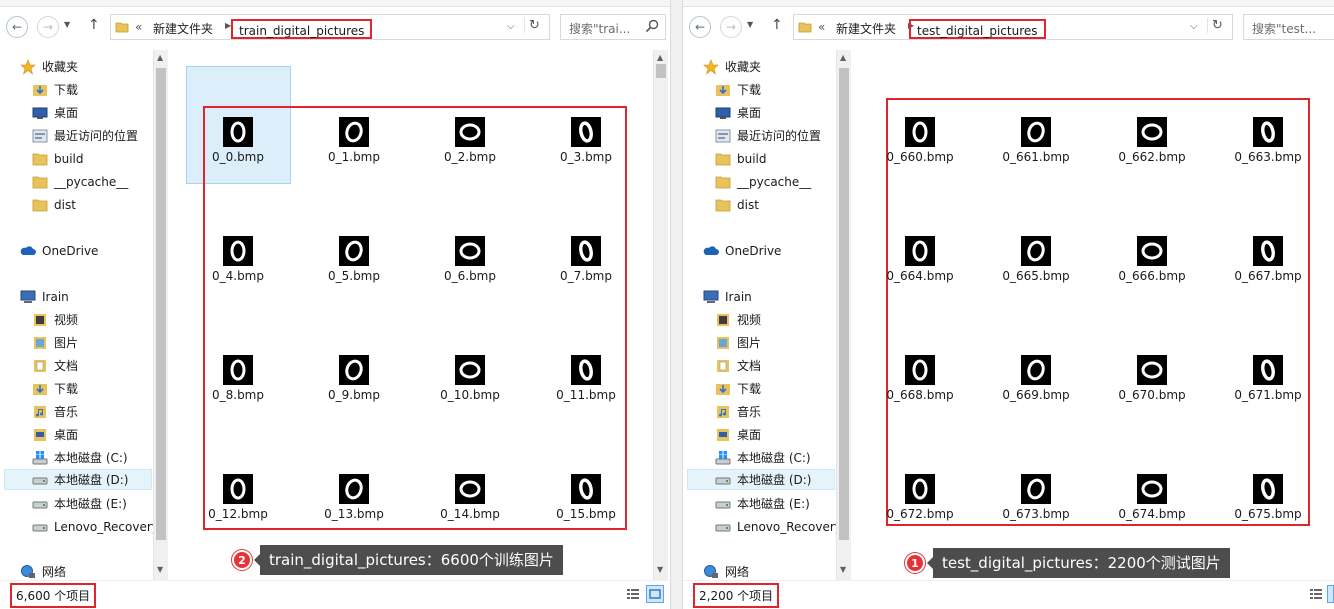  What do you see at coordinates (1036, 140) in the screenshot?
I see `file-item: 0_661.bmp` at bounding box center [1036, 140].